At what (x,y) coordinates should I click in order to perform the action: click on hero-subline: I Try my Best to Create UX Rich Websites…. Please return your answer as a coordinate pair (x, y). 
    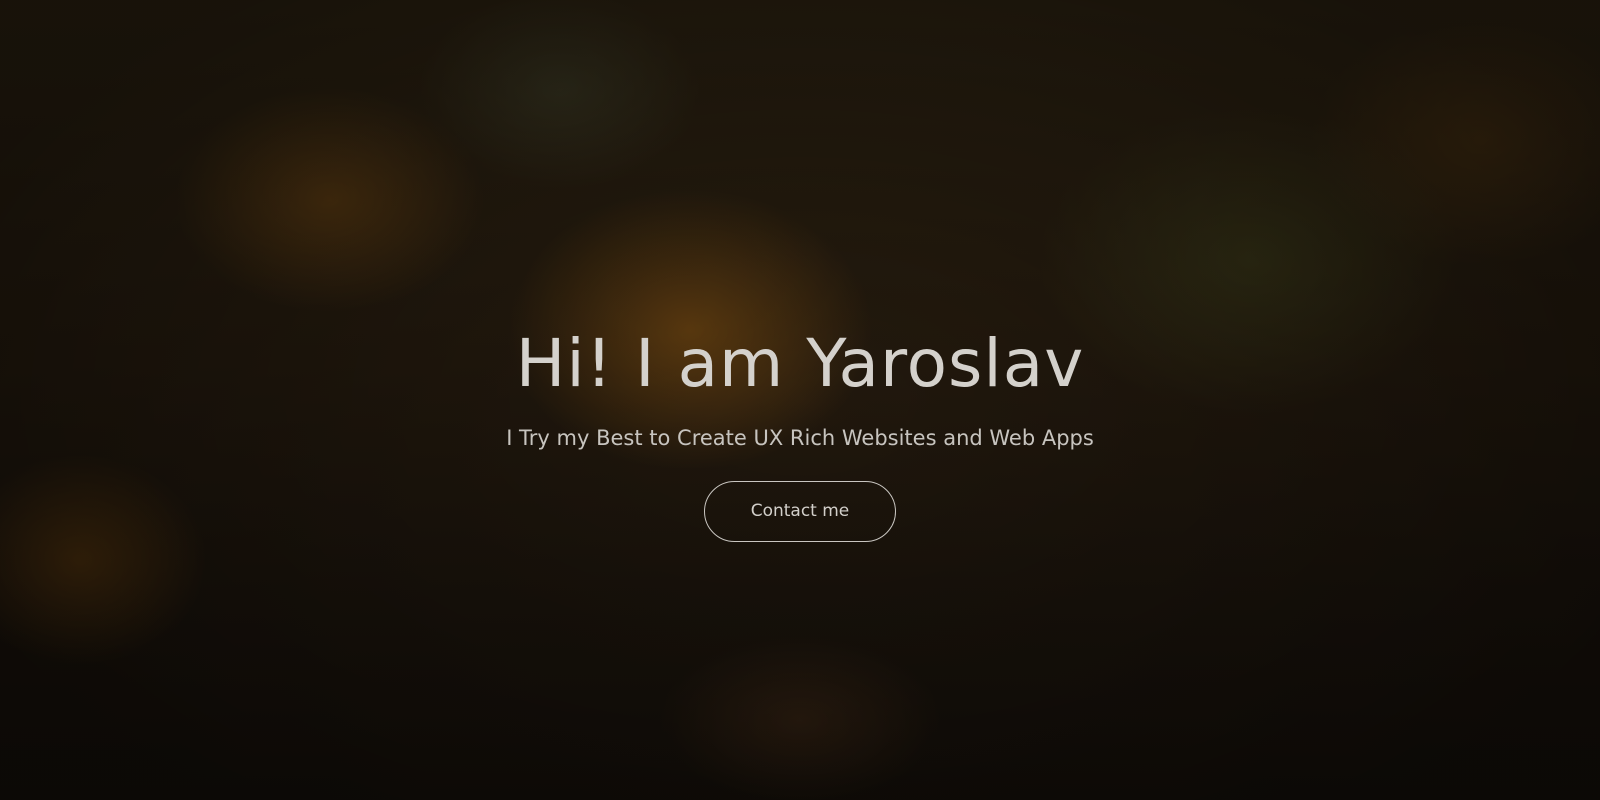
    Looking at the image, I should click on (800, 438).